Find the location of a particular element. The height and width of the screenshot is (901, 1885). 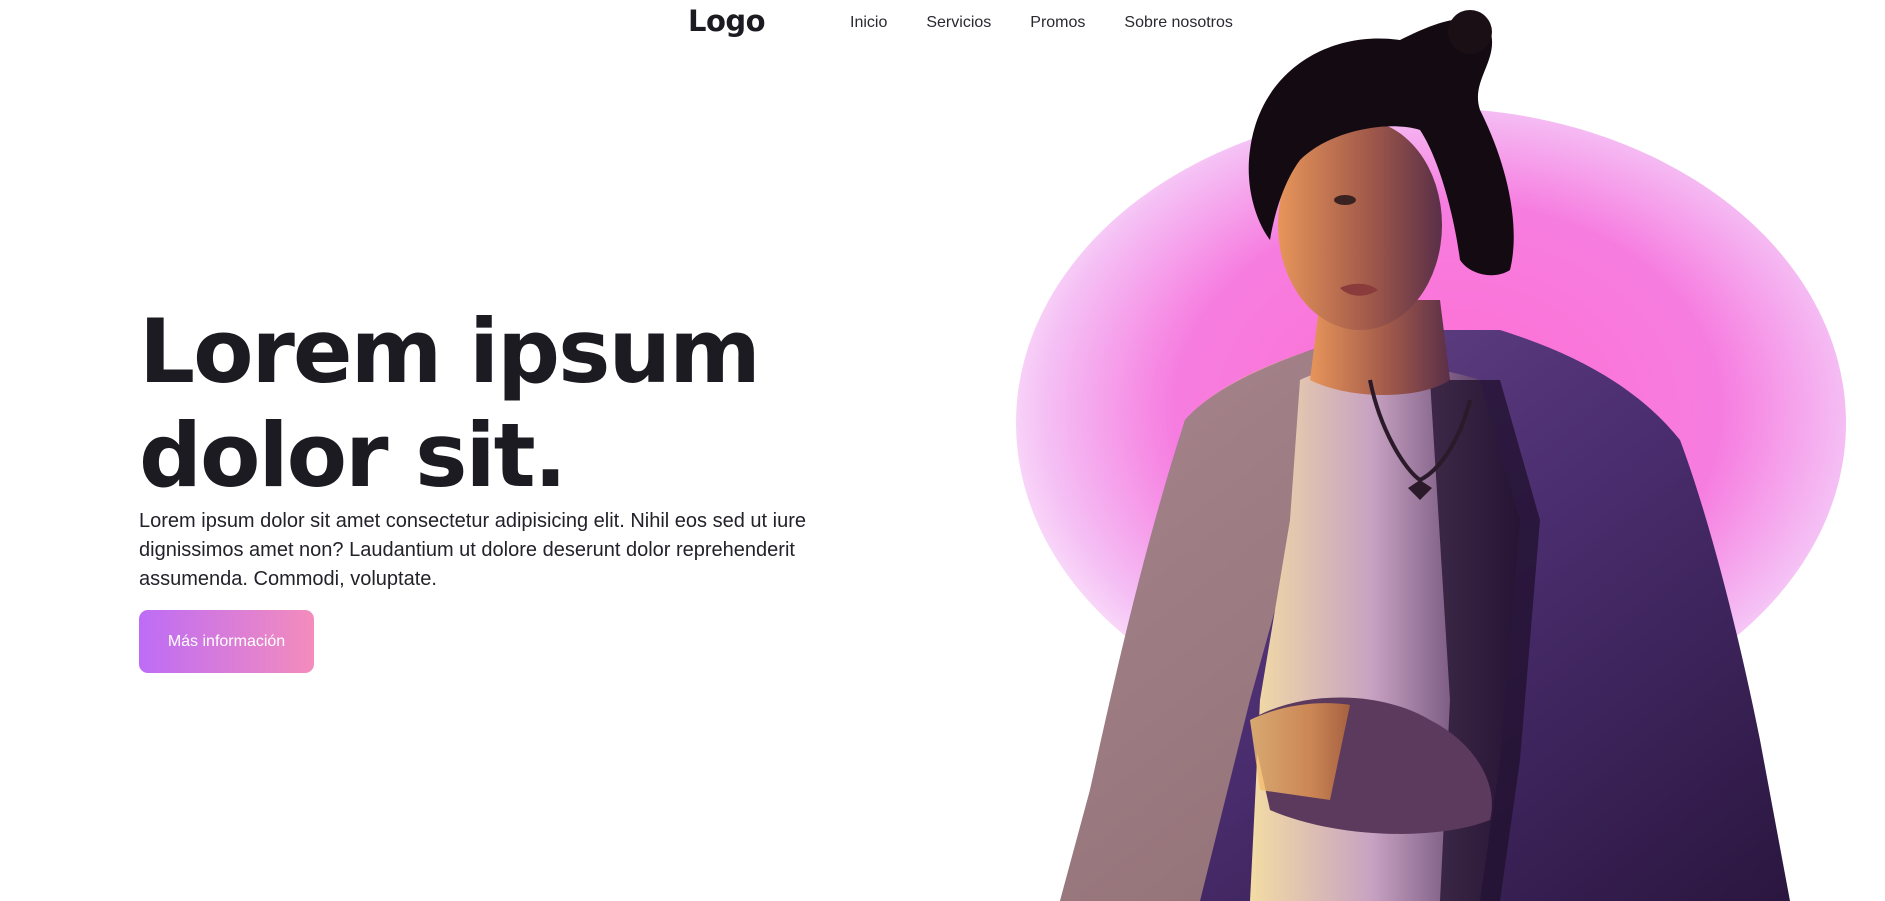

hero-title: Lorem ipsum dolor sit. is located at coordinates (519, 404).